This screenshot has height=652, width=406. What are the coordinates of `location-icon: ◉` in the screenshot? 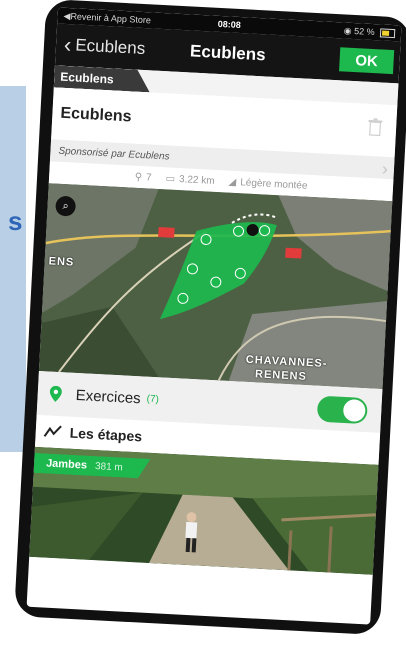 It's located at (347, 30).